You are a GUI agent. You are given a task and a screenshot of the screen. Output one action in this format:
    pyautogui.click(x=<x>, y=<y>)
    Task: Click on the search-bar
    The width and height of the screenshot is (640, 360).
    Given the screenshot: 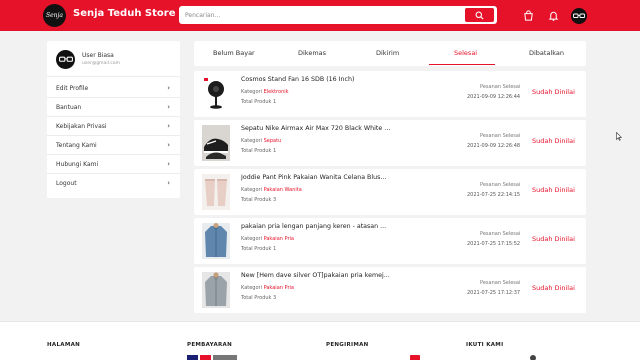 What is the action you would take?
    pyautogui.click(x=338, y=15)
    